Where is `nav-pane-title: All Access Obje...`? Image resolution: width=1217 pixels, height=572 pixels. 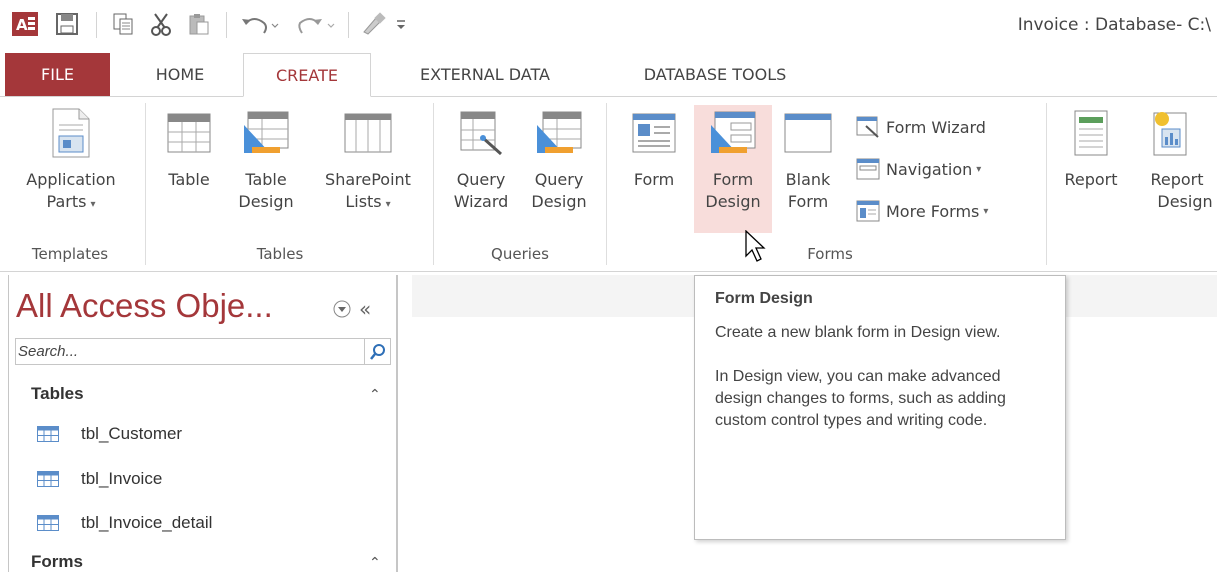 nav-pane-title: All Access Obje... is located at coordinates (144, 306).